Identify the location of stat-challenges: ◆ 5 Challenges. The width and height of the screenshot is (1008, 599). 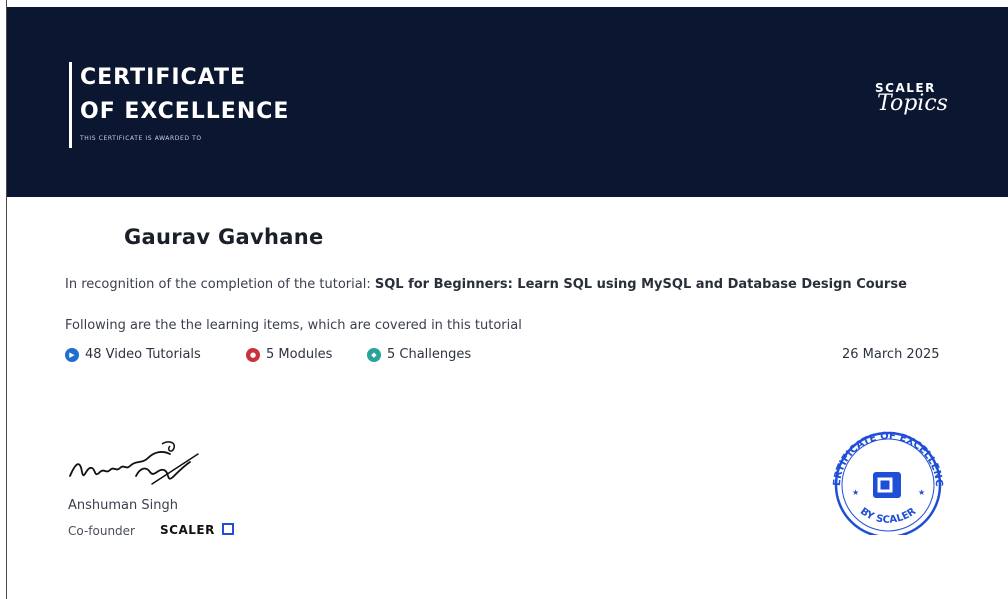
(419, 354).